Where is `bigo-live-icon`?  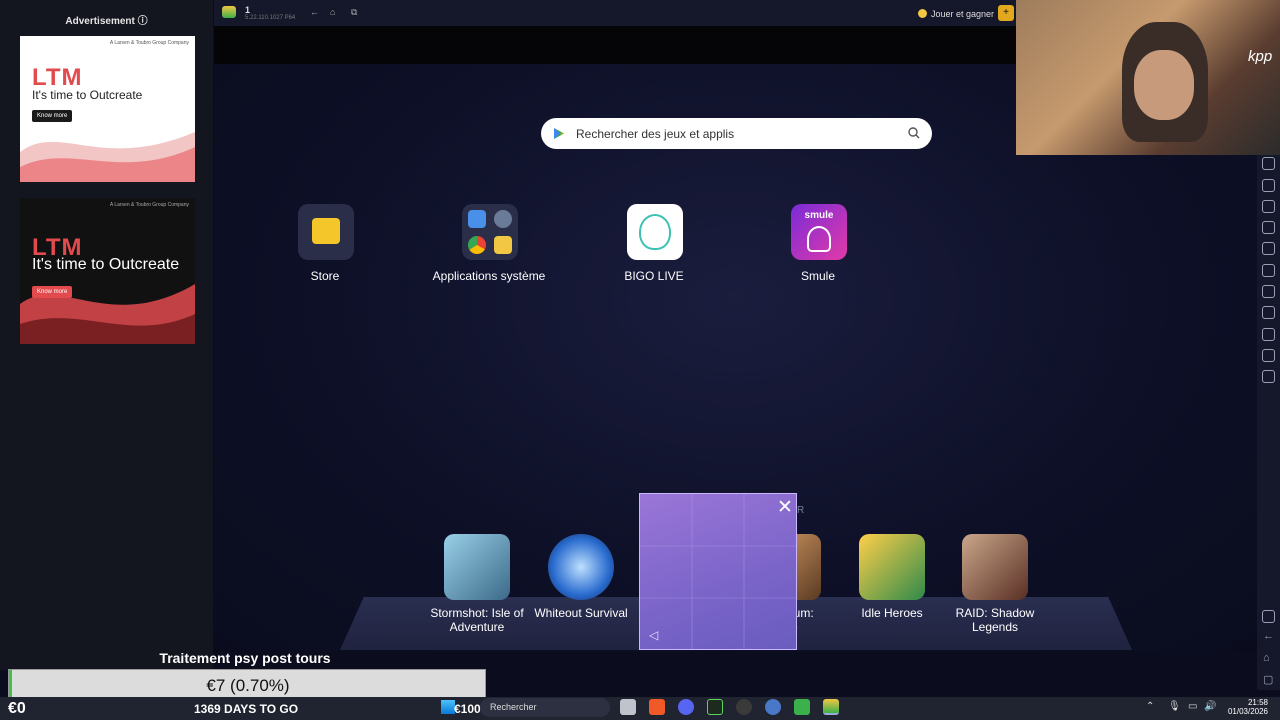
bigo-live-icon is located at coordinates (655, 232).